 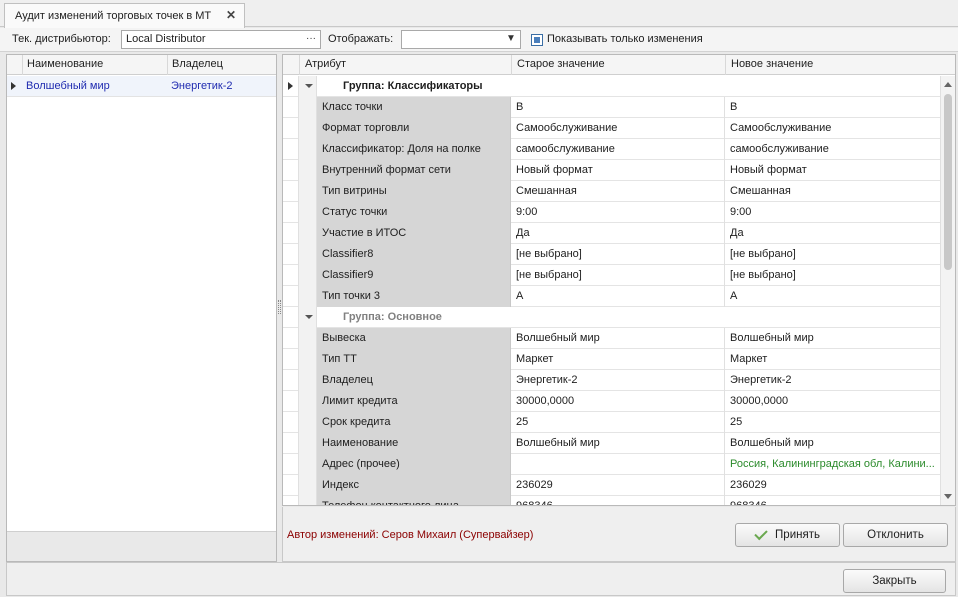 I want to click on outlet-name: Волшебный мир, so click(x=68, y=86).